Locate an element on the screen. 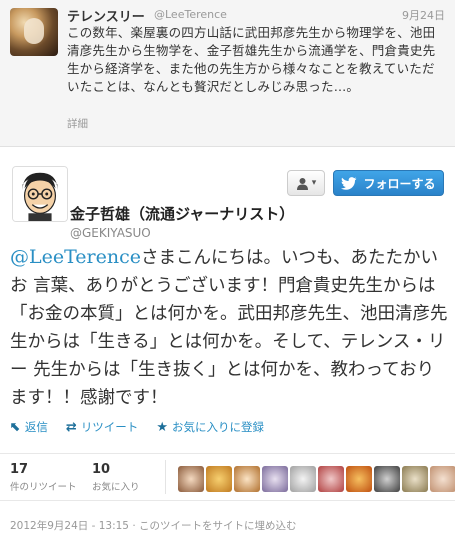 The height and width of the screenshot is (539, 455). reply-avatar is located at coordinates (34, 32).